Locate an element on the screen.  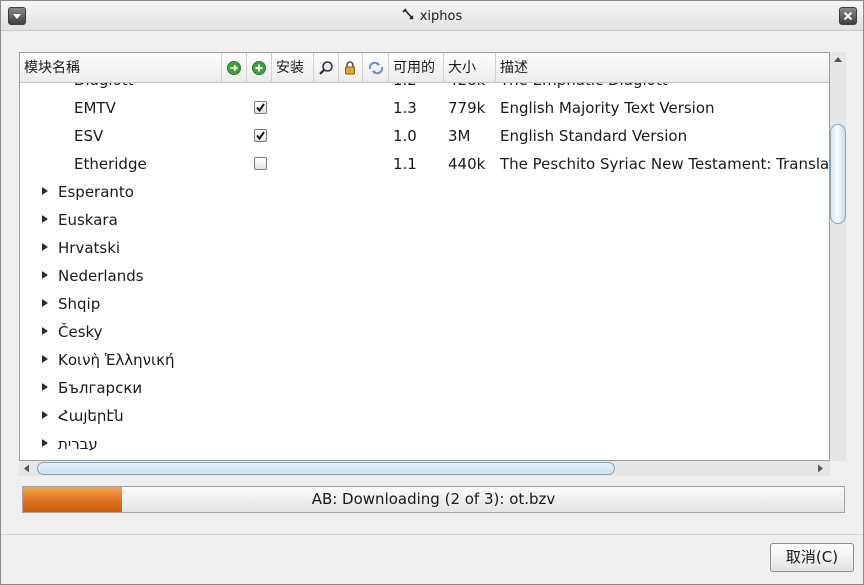
lock-icon is located at coordinates (350, 70).